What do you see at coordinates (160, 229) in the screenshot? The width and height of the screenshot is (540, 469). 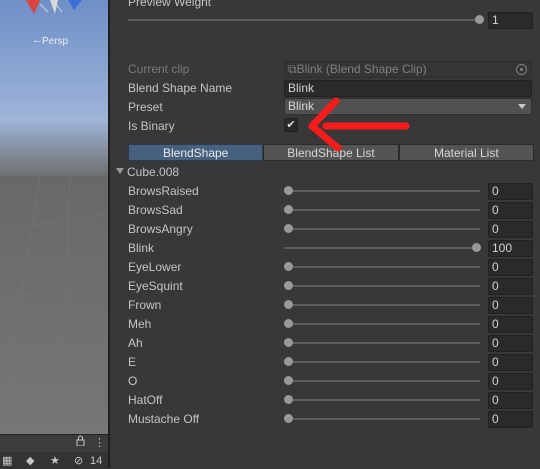 I see `blend-shape-label: BrowsAngry` at bounding box center [160, 229].